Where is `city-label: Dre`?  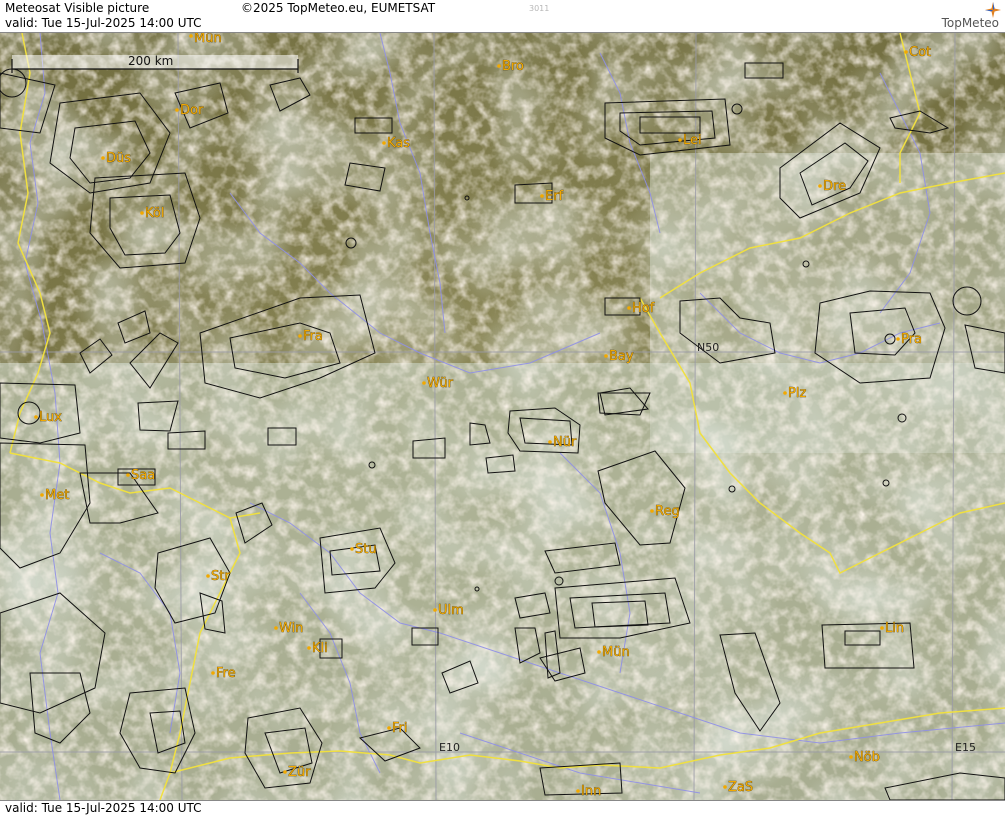
city-label: Dre is located at coordinates (834, 186).